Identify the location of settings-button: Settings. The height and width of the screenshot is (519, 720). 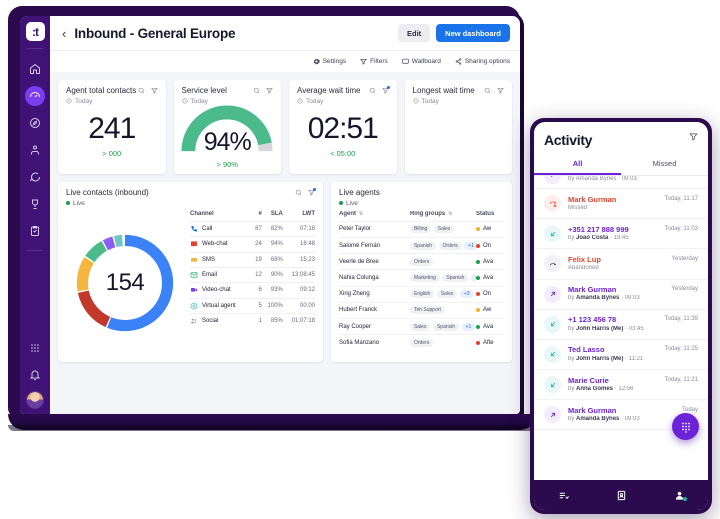
(329, 61).